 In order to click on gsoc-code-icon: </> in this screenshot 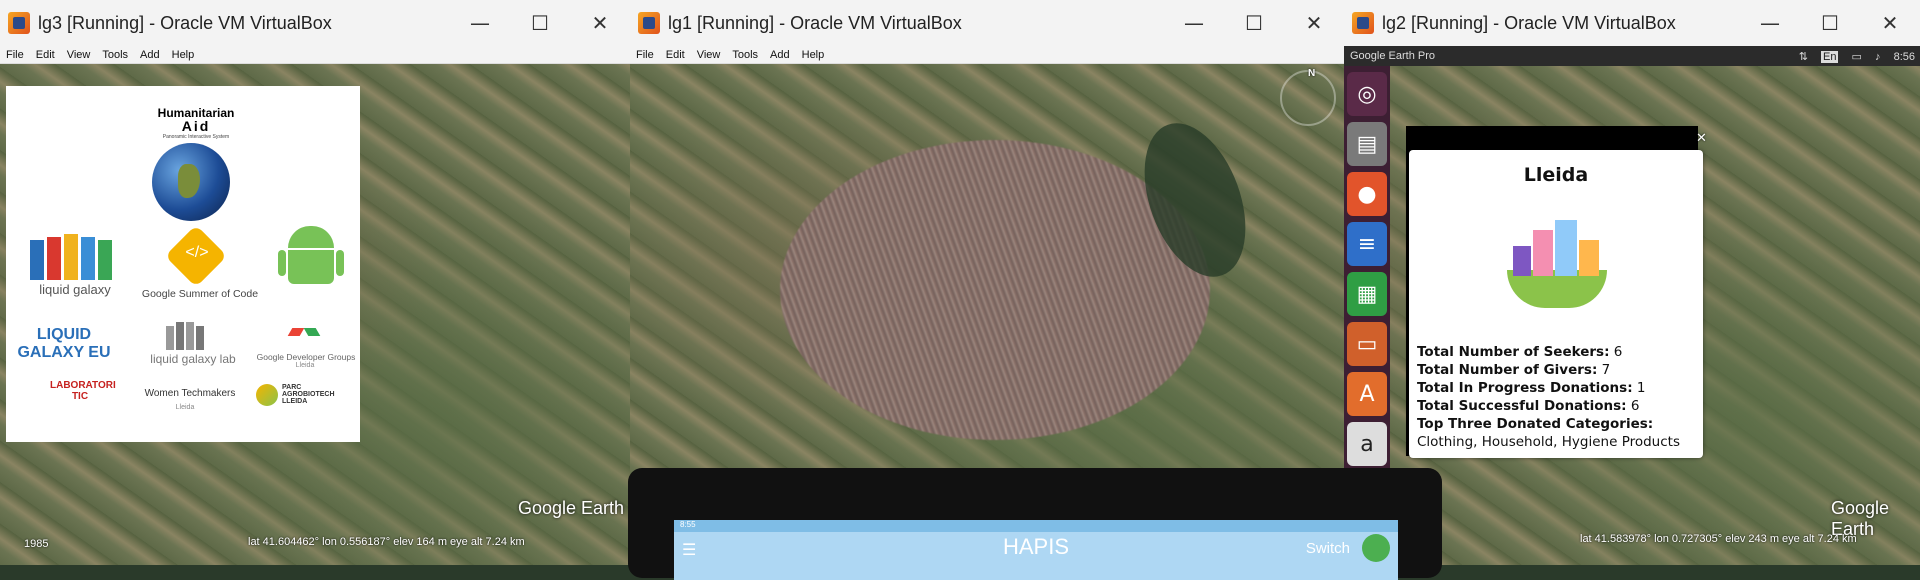, I will do `click(197, 252)`.